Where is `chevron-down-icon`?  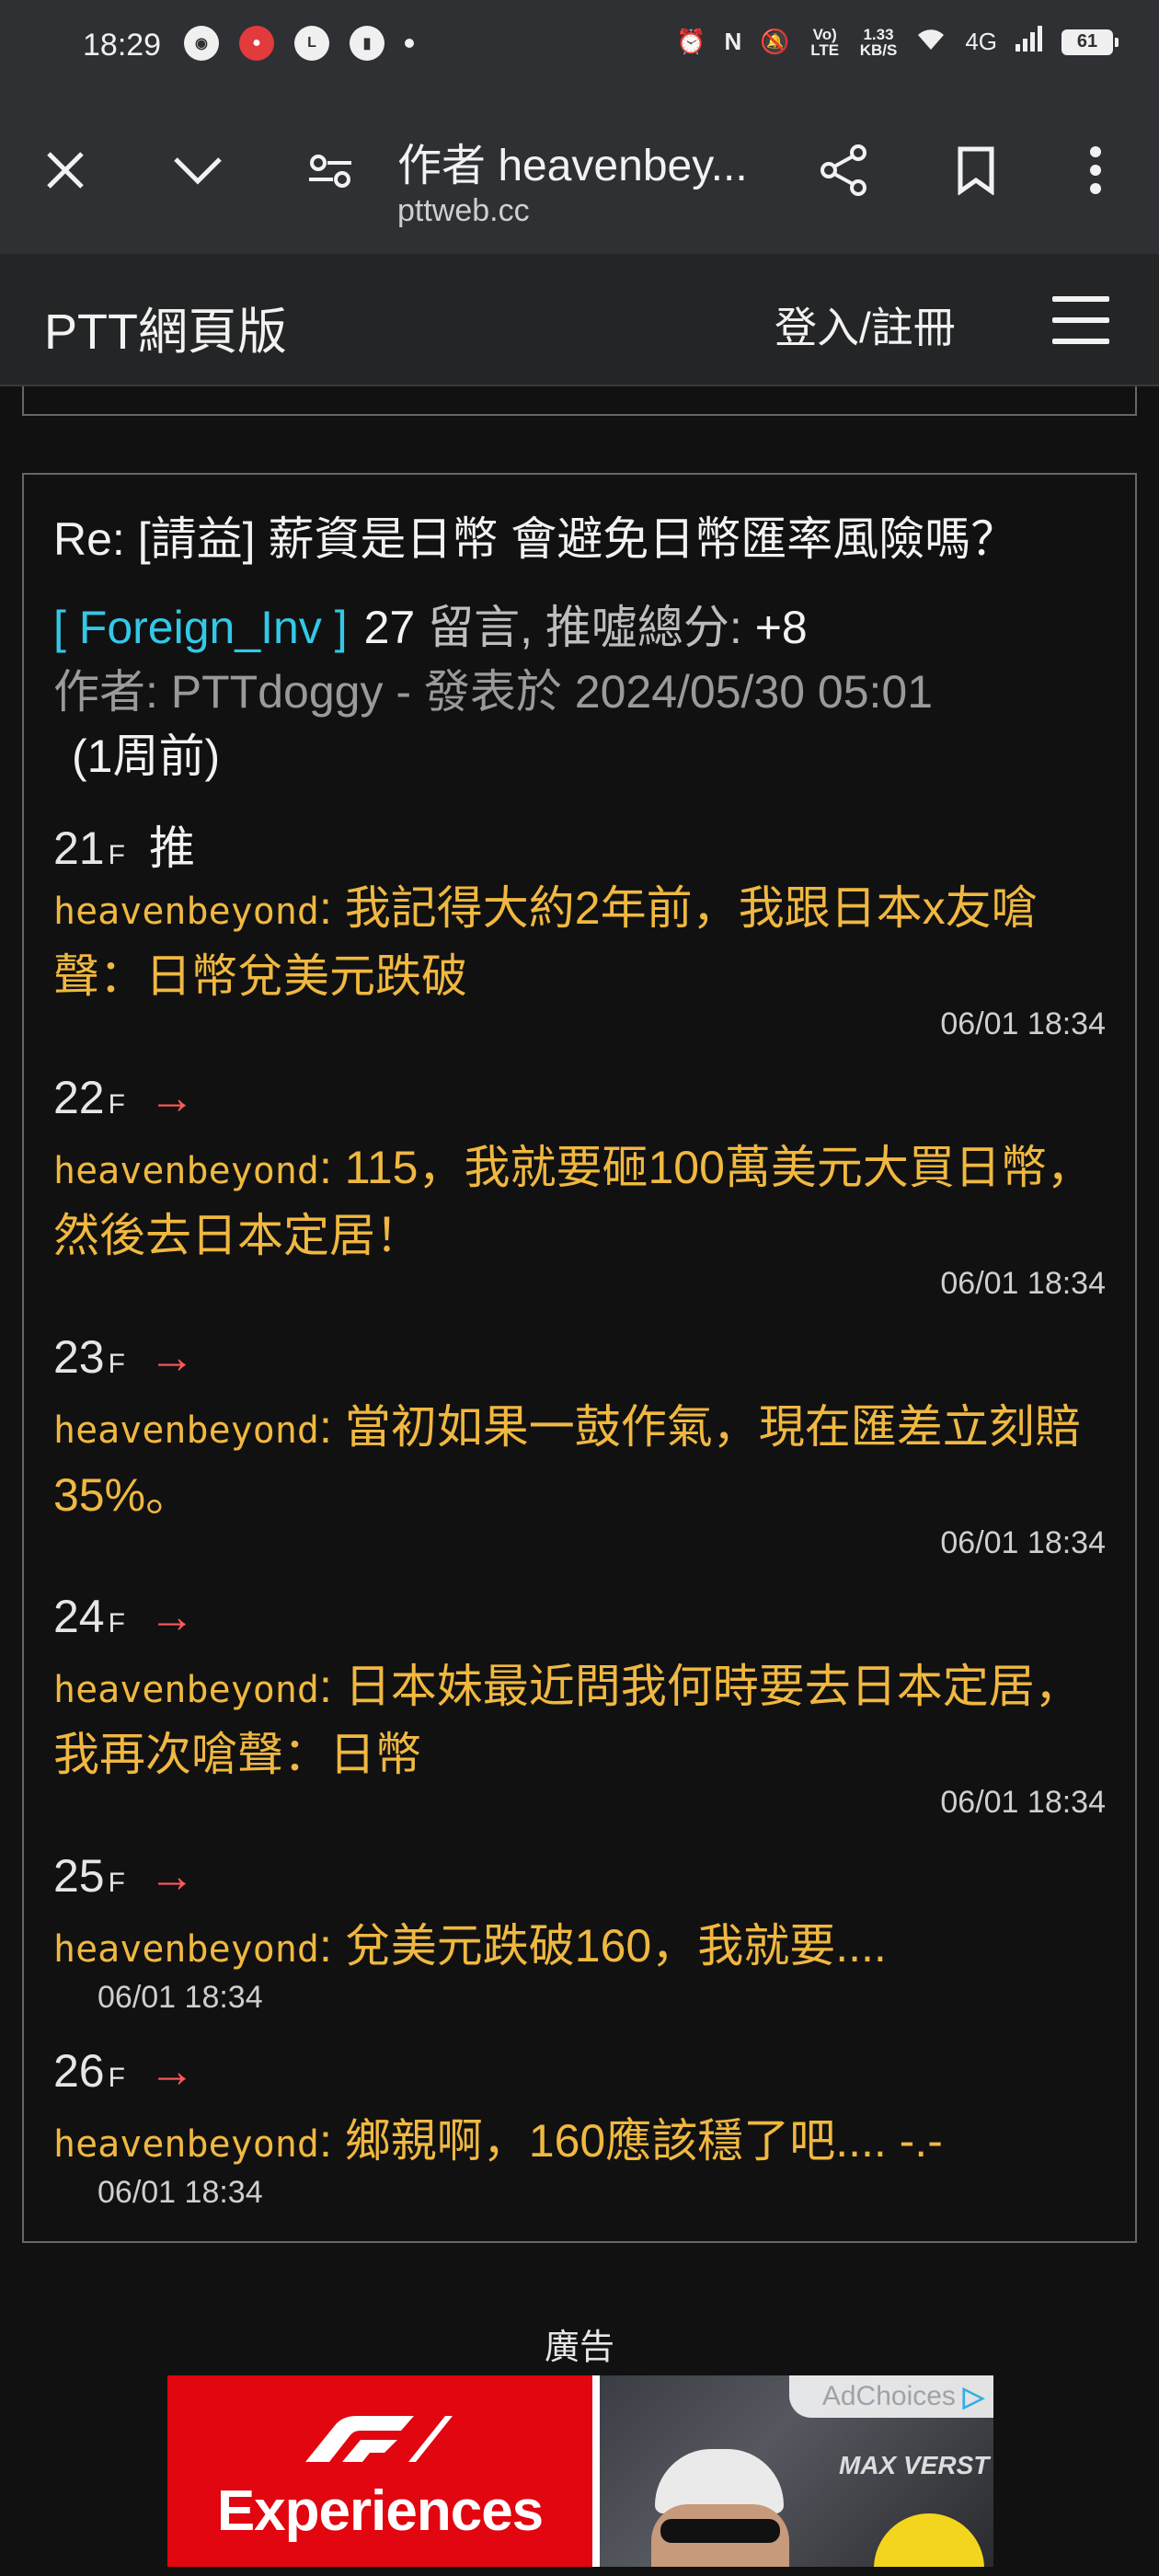
chevron-down-icon is located at coordinates (198, 171).